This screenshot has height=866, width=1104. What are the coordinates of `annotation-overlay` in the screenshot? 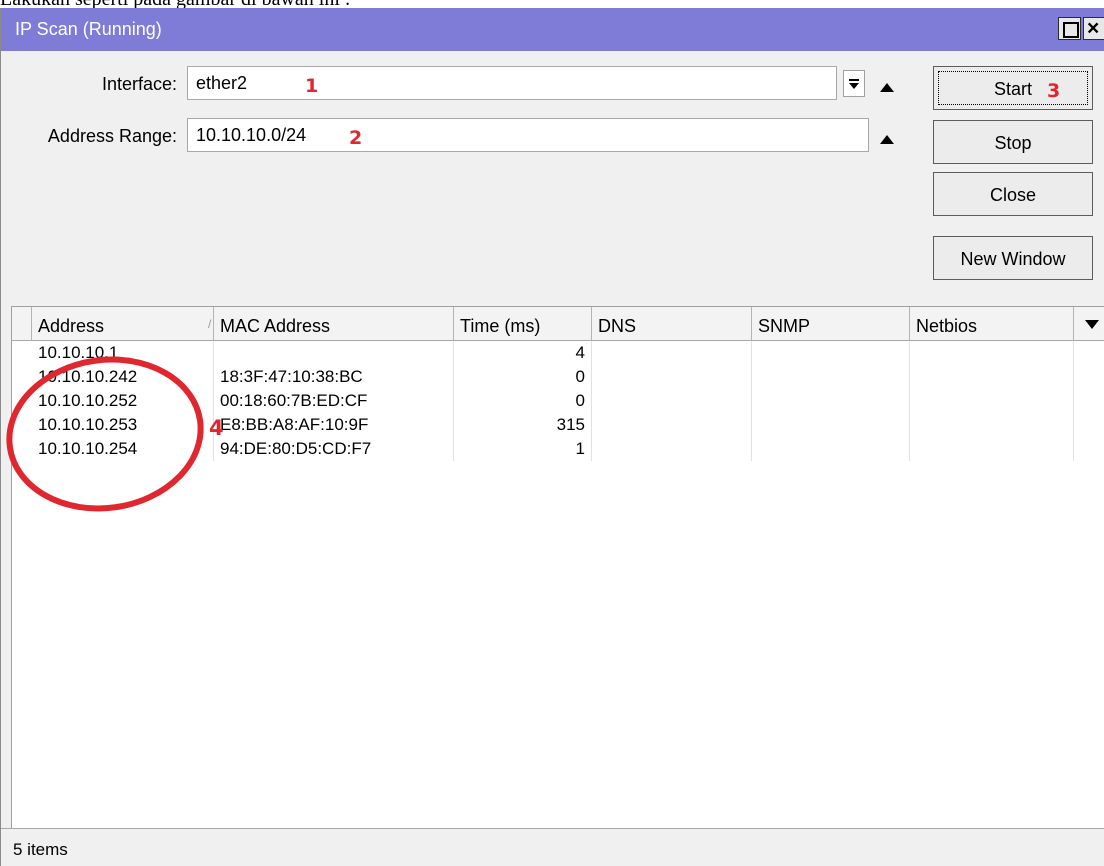 It's located at (105, 434).